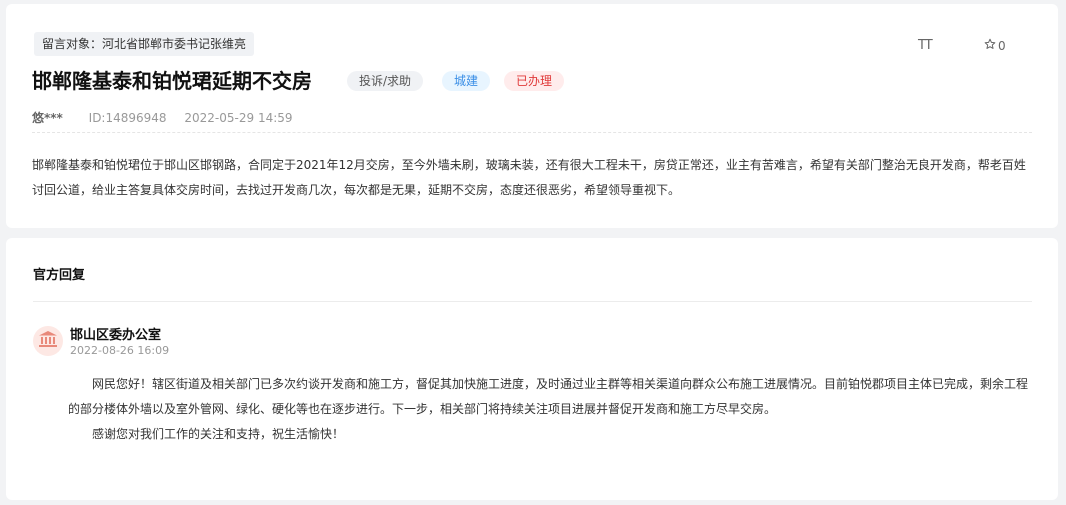  I want to click on status-badge: 已办理, so click(534, 81).